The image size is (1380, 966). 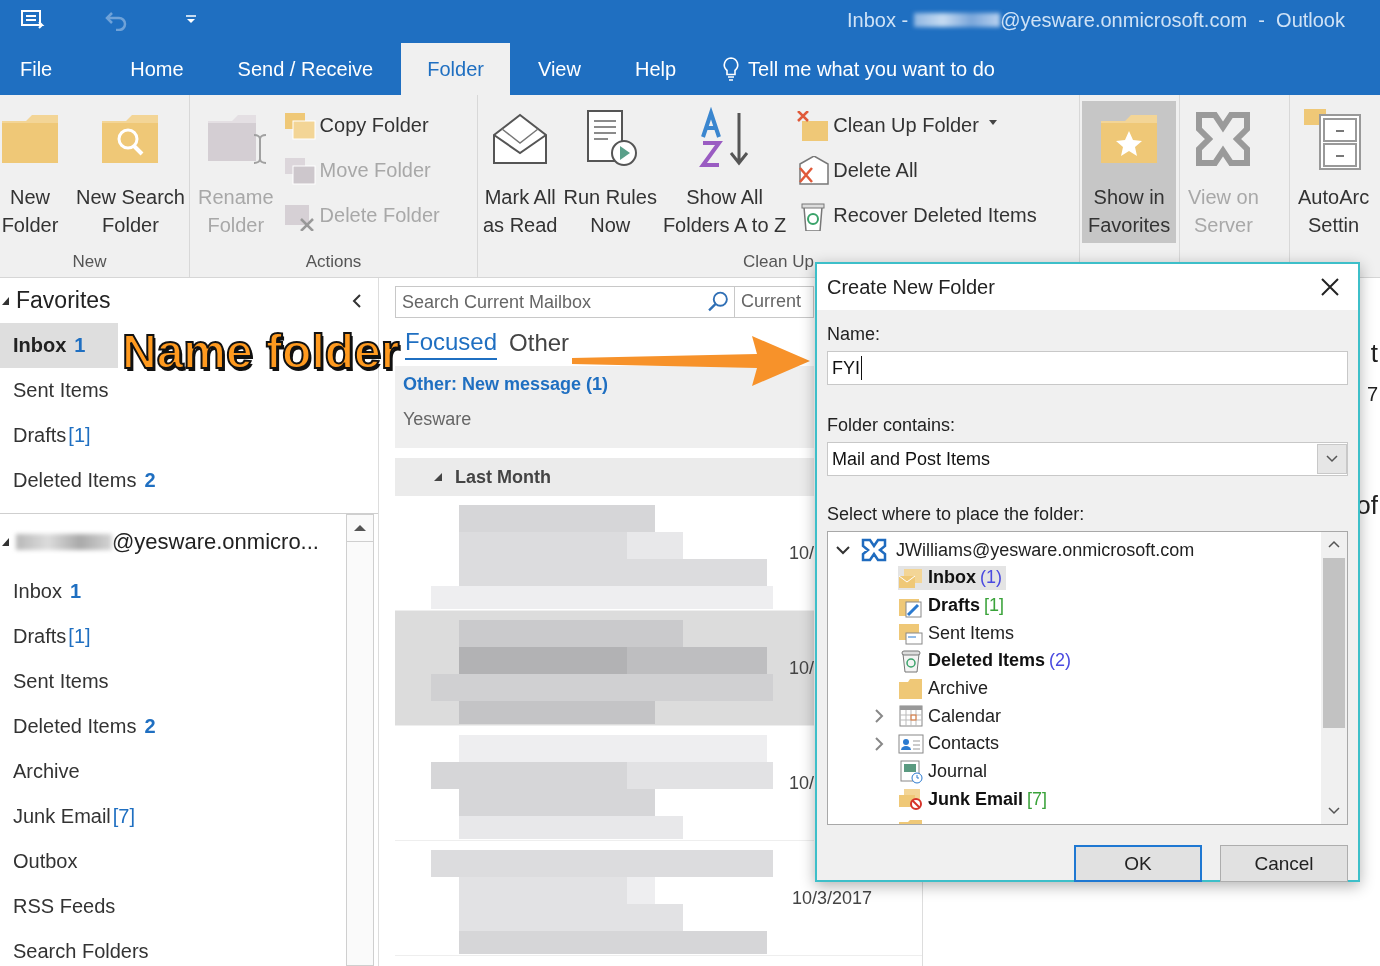 What do you see at coordinates (911, 799) in the screenshot?
I see `junk-folder-icon` at bounding box center [911, 799].